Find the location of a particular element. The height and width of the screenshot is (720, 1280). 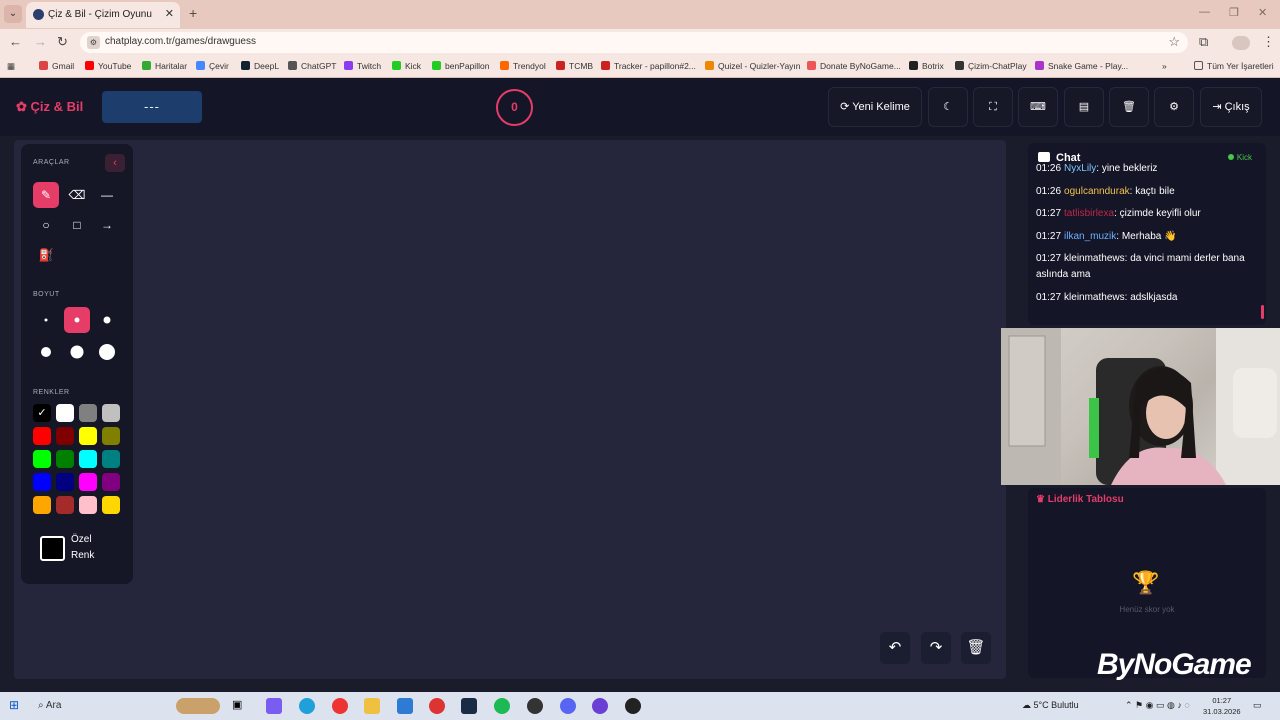

reload-button: ↻ is located at coordinates (62, 42).